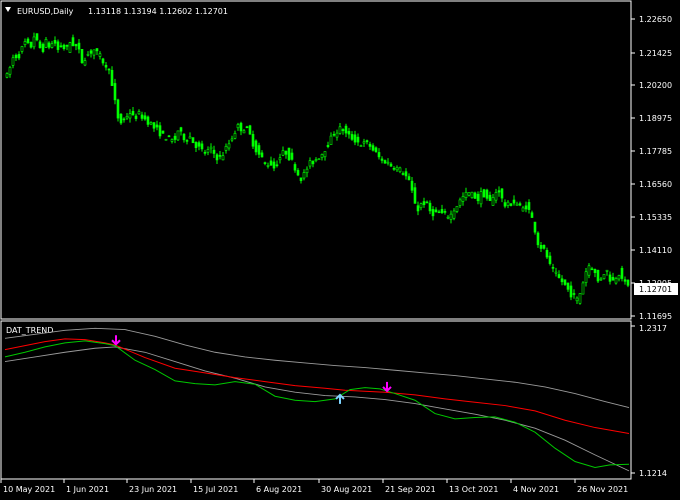 The image size is (680, 500). What do you see at coordinates (153, 489) in the screenshot?
I see `time-label: 23 Jun 2021` at bounding box center [153, 489].